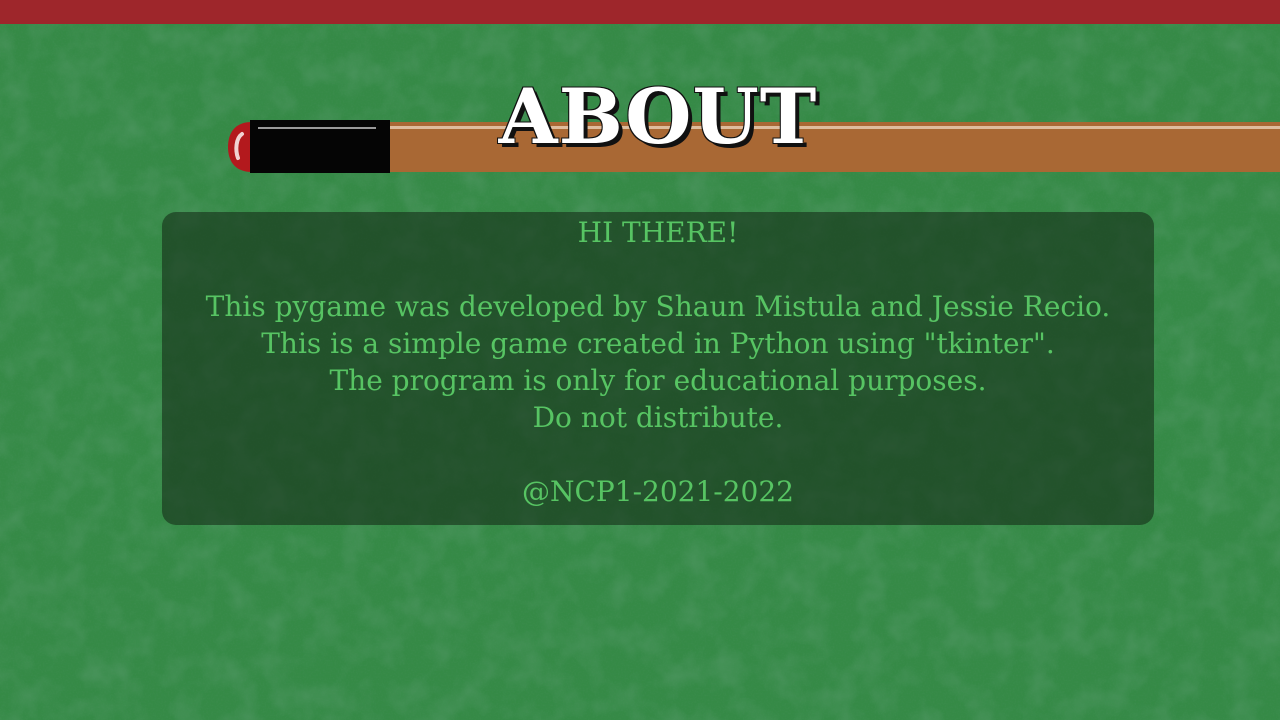 This screenshot has height=720, width=1280. I want to click on about-line: Do not distribute., so click(658, 417).